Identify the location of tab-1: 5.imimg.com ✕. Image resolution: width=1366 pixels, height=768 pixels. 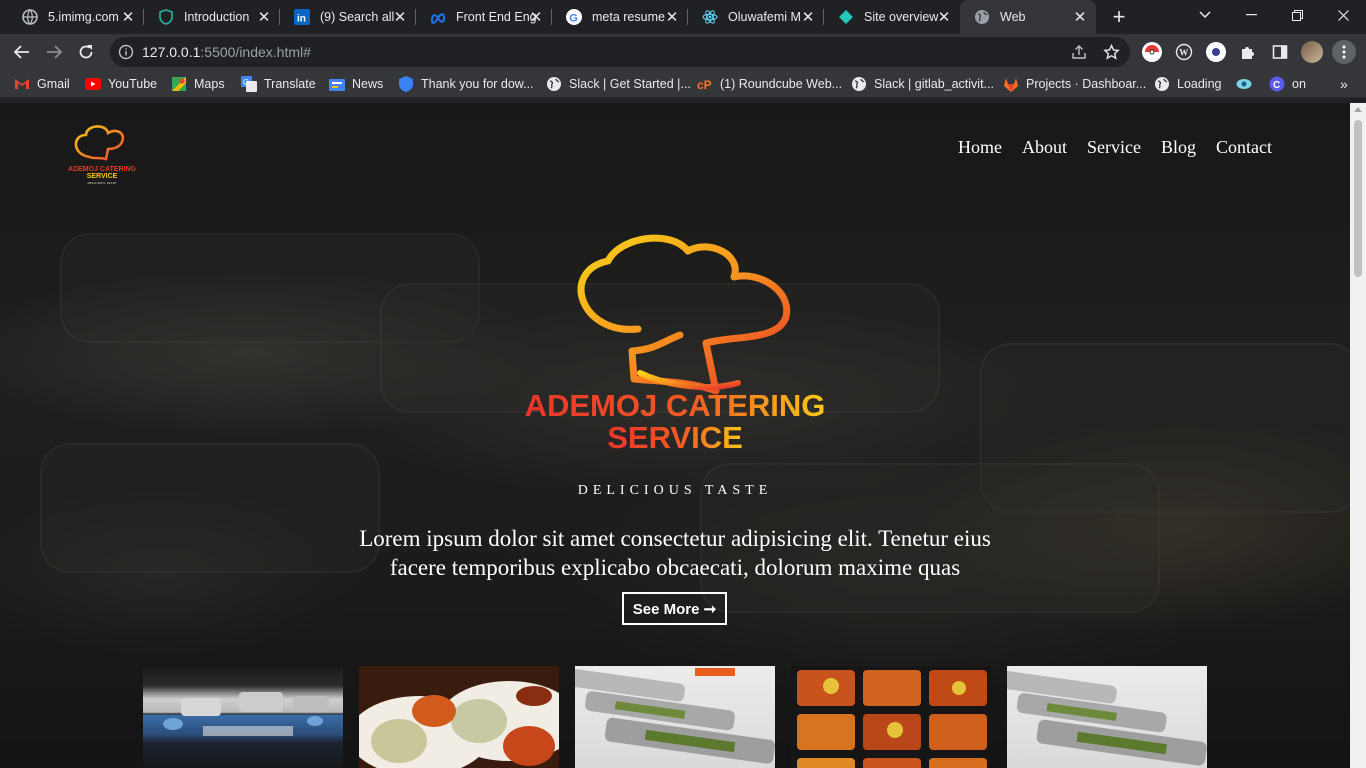
(76, 17).